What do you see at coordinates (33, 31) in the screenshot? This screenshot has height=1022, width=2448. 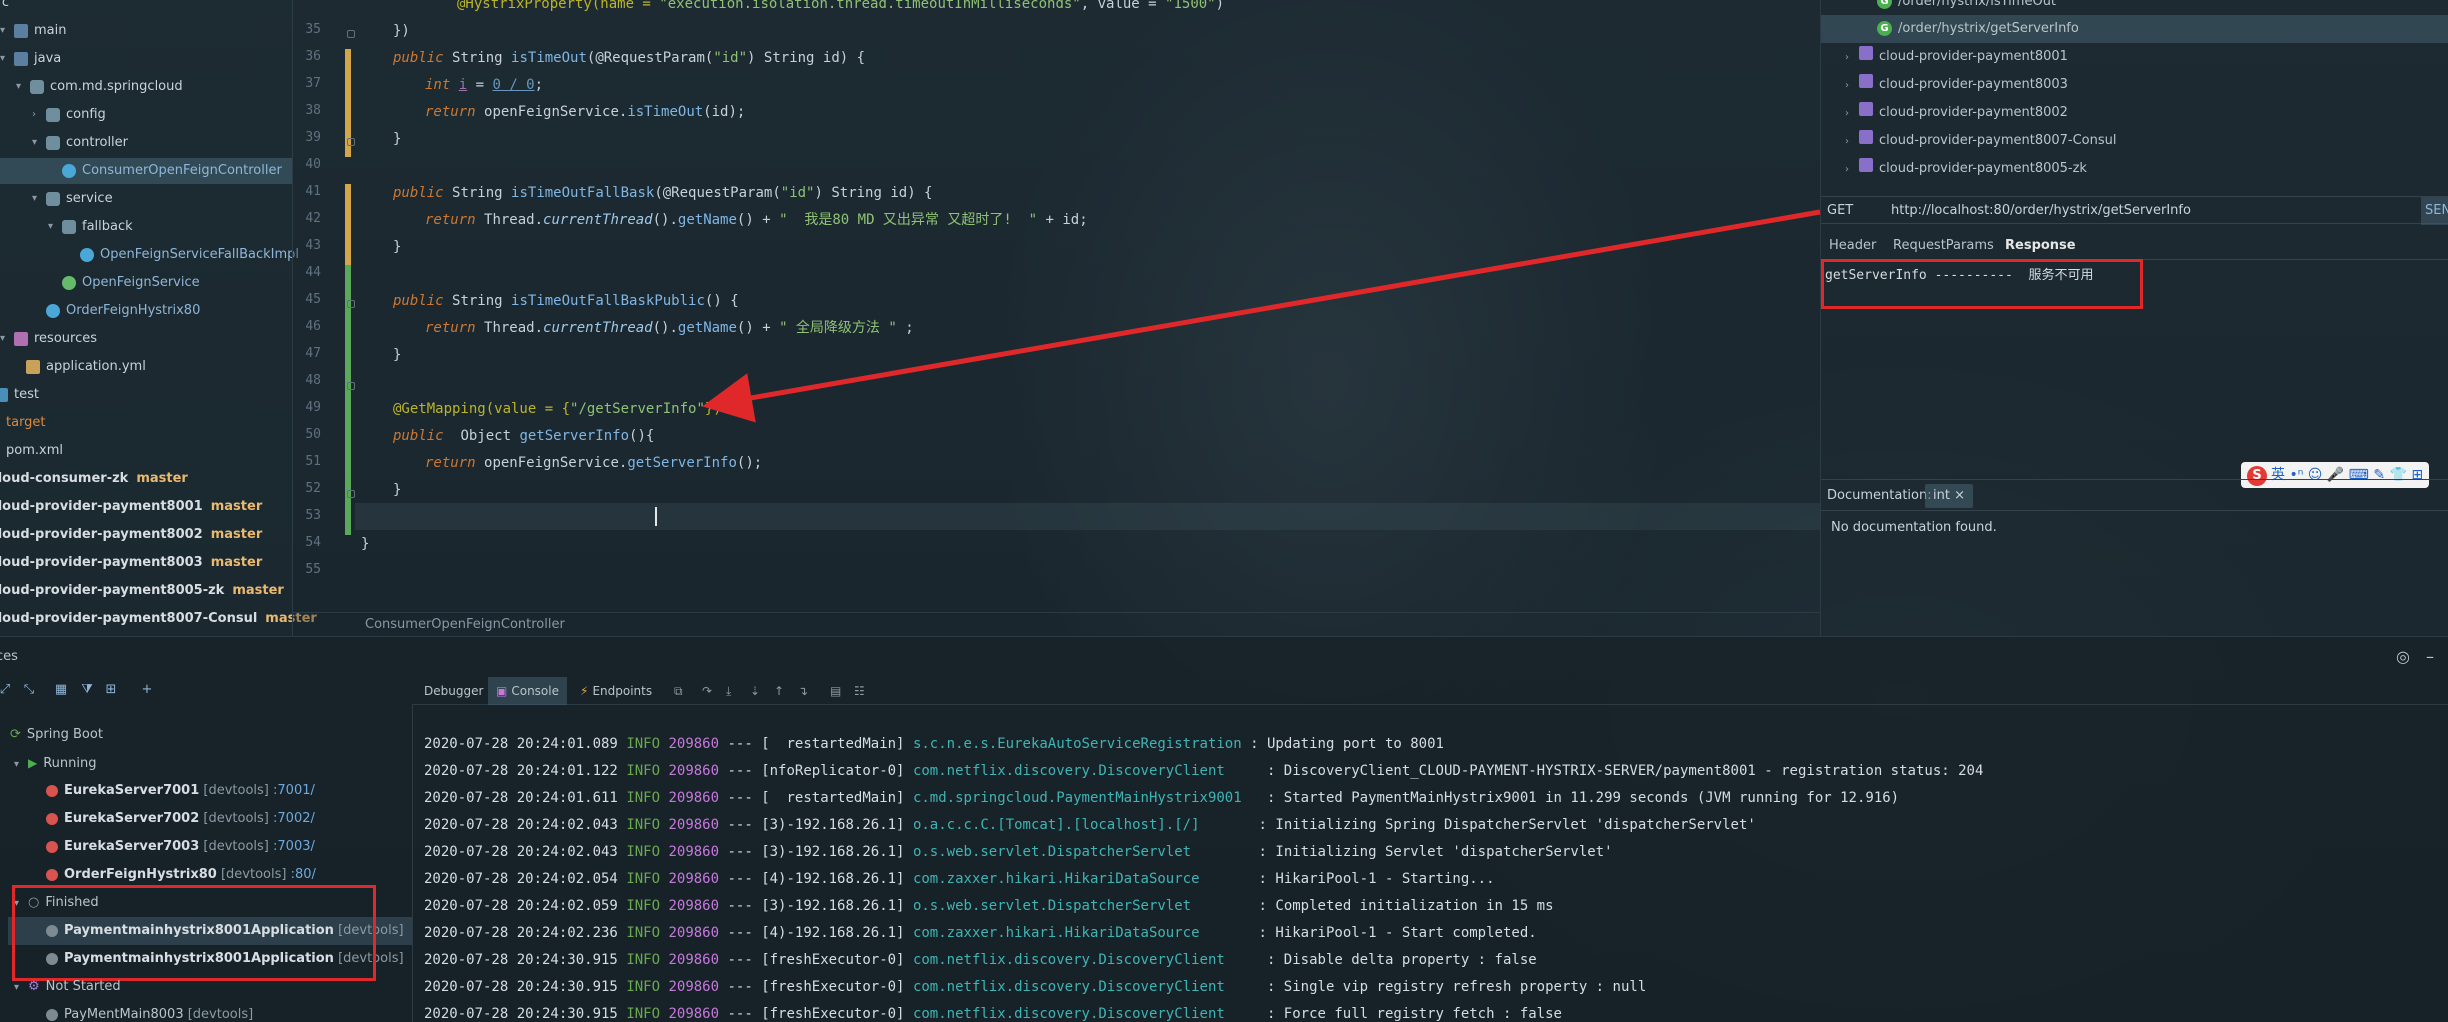 I see `tree-item-main: ▾ main` at bounding box center [33, 31].